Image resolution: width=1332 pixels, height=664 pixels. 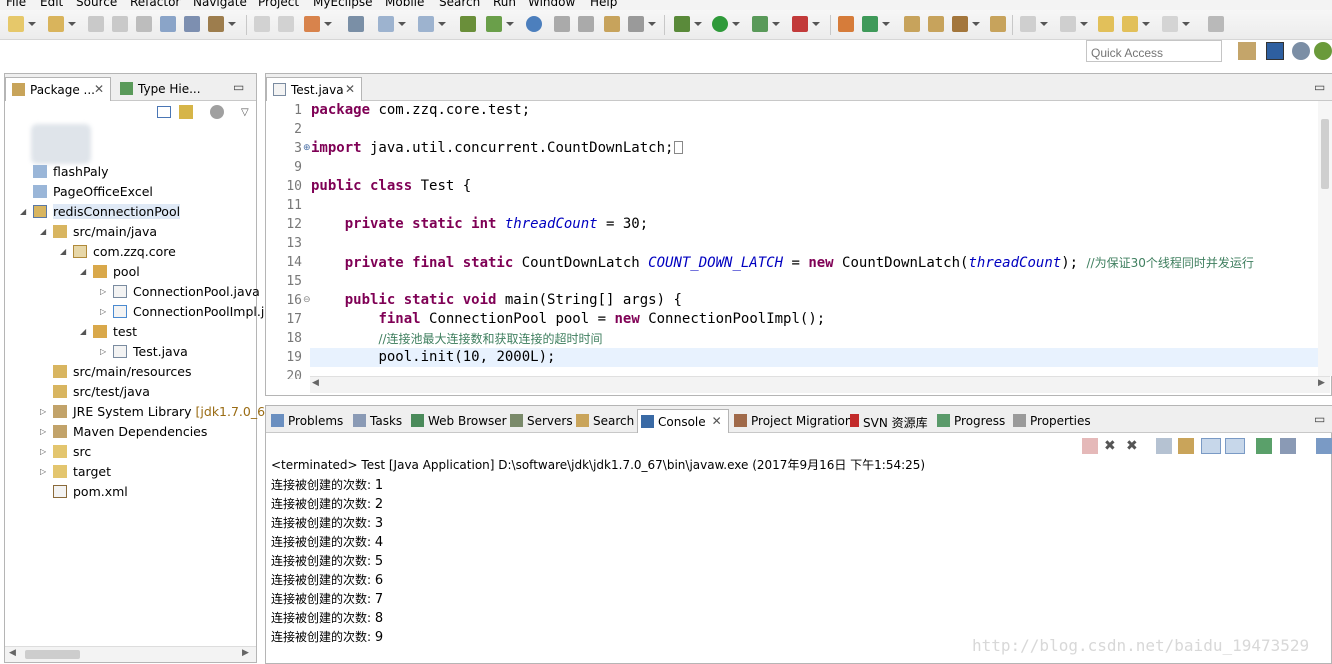 What do you see at coordinates (96, 4) in the screenshot?
I see `menu-source: Source` at bounding box center [96, 4].